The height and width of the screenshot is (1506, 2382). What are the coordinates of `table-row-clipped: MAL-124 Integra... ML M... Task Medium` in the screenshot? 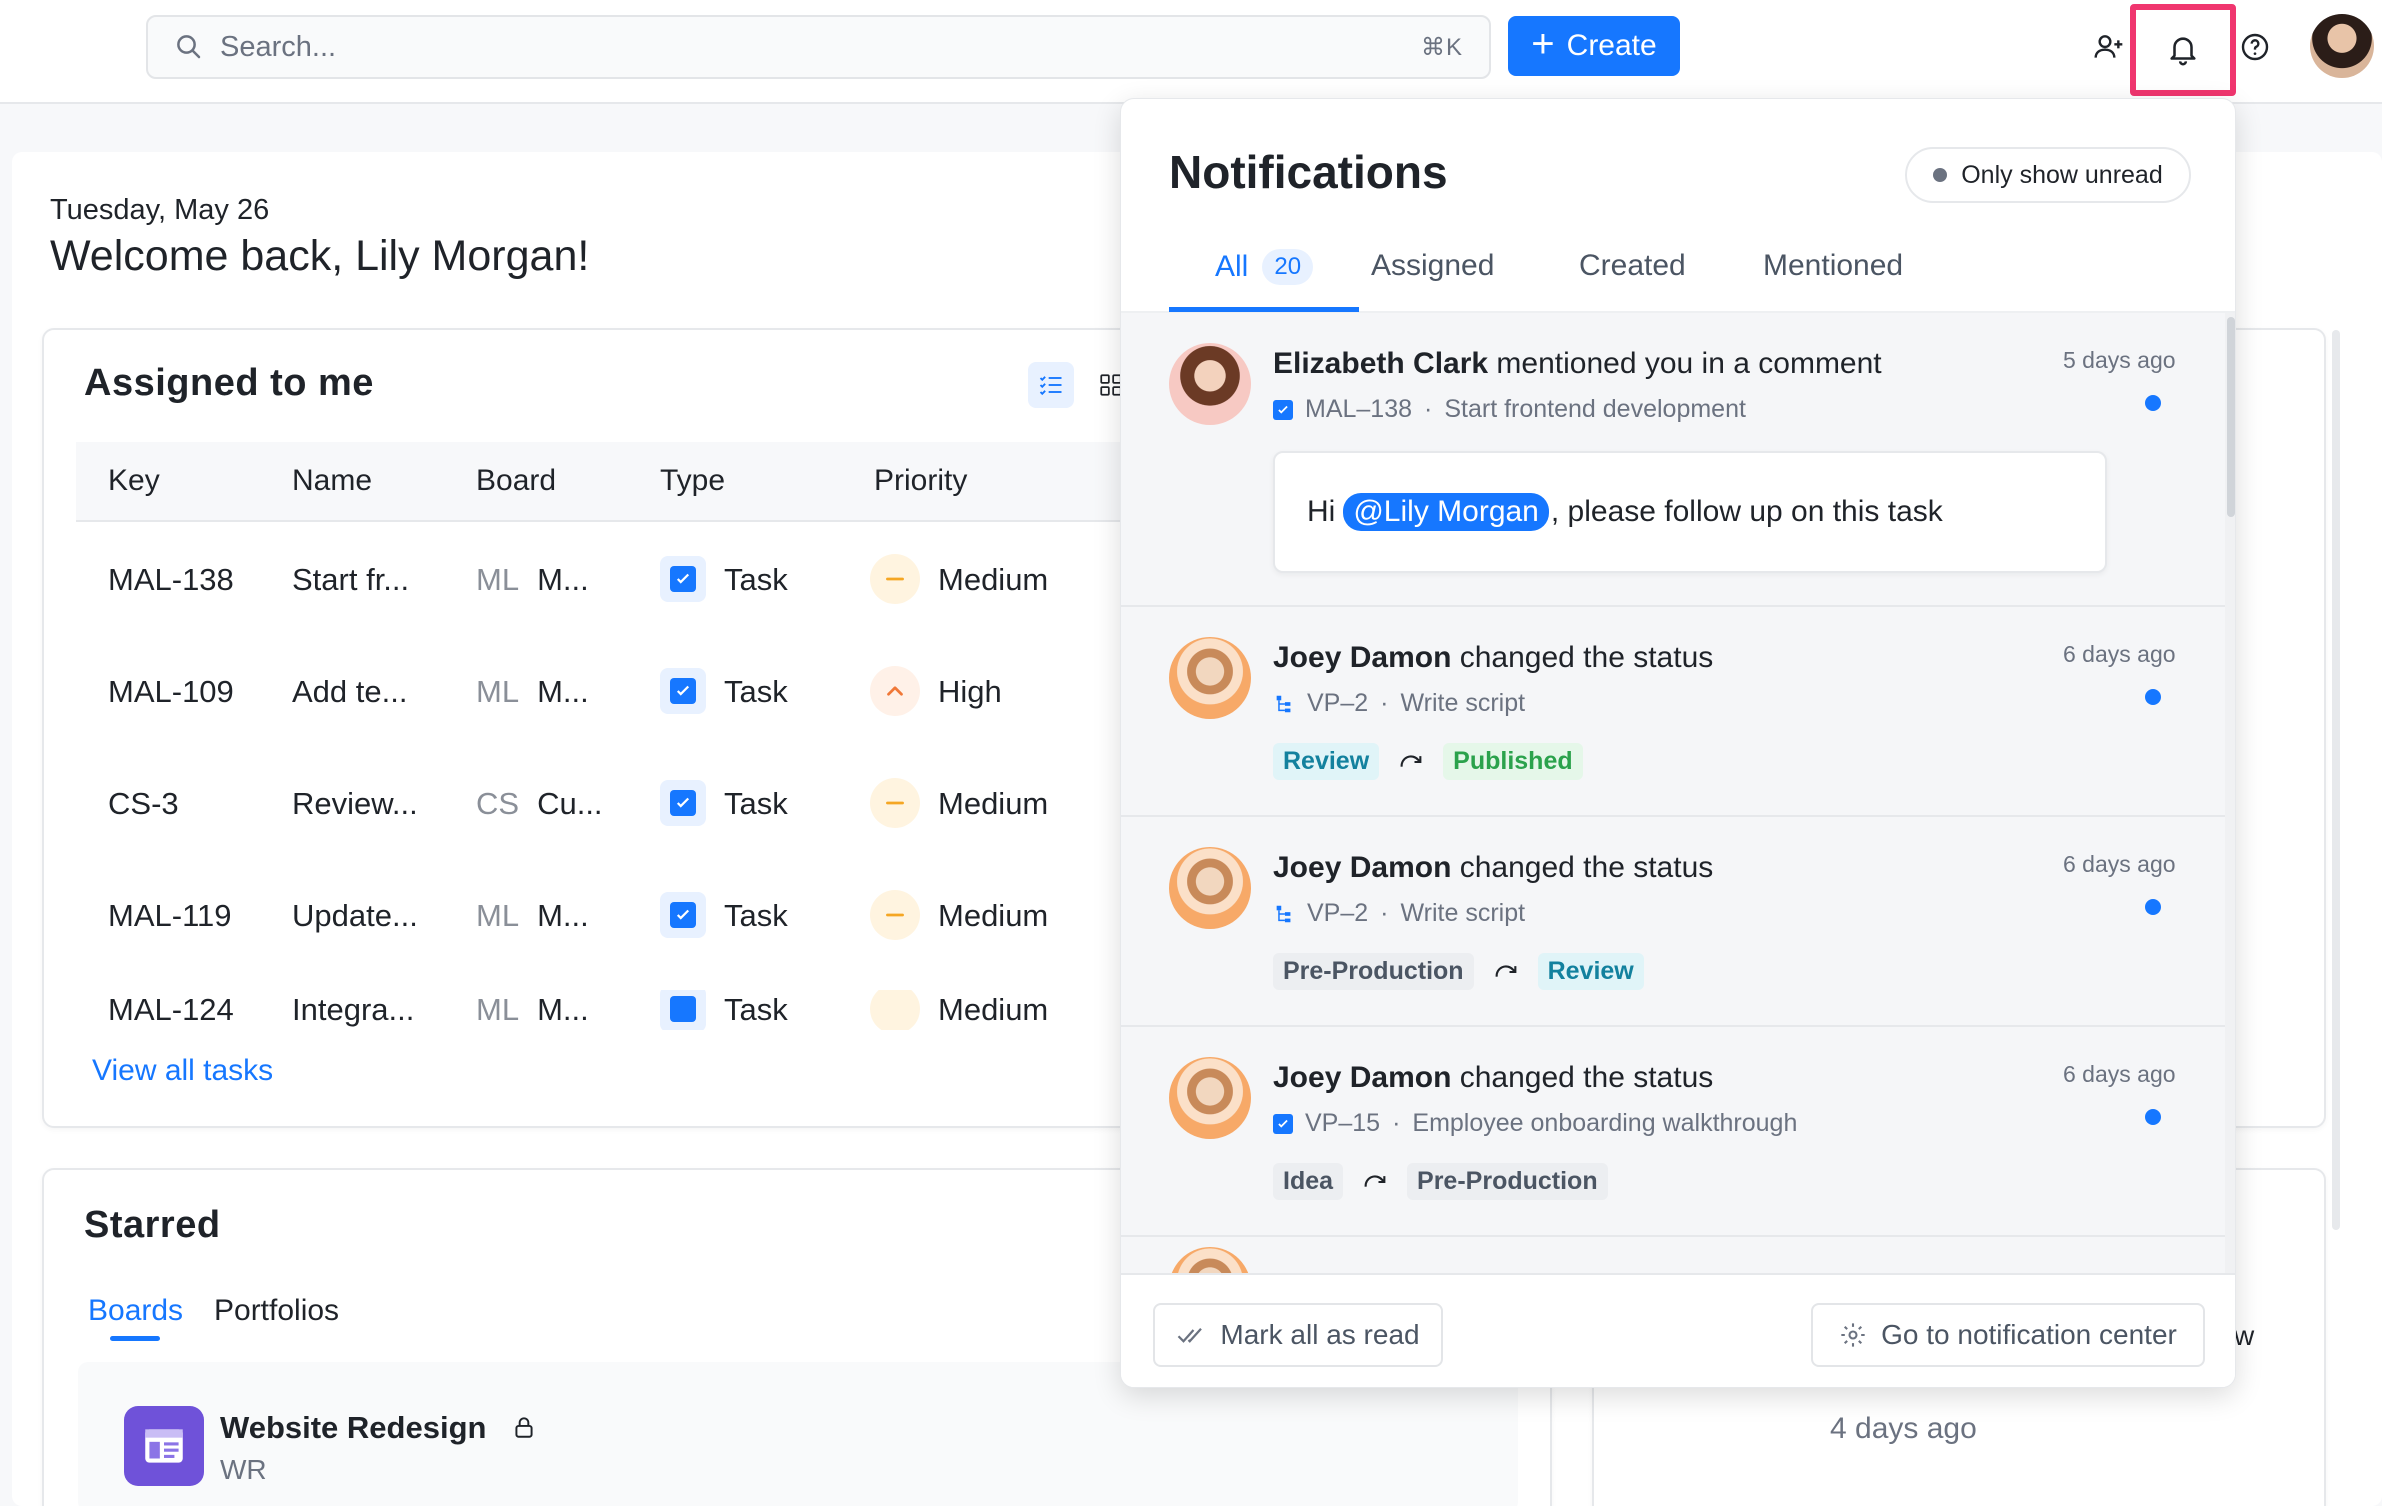 It's located at (606, 1010).